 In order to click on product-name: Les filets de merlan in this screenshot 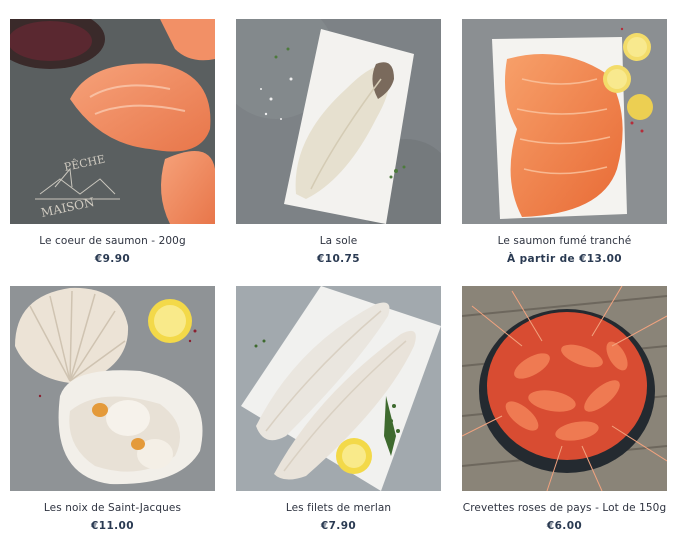, I will do `click(338, 508)`.